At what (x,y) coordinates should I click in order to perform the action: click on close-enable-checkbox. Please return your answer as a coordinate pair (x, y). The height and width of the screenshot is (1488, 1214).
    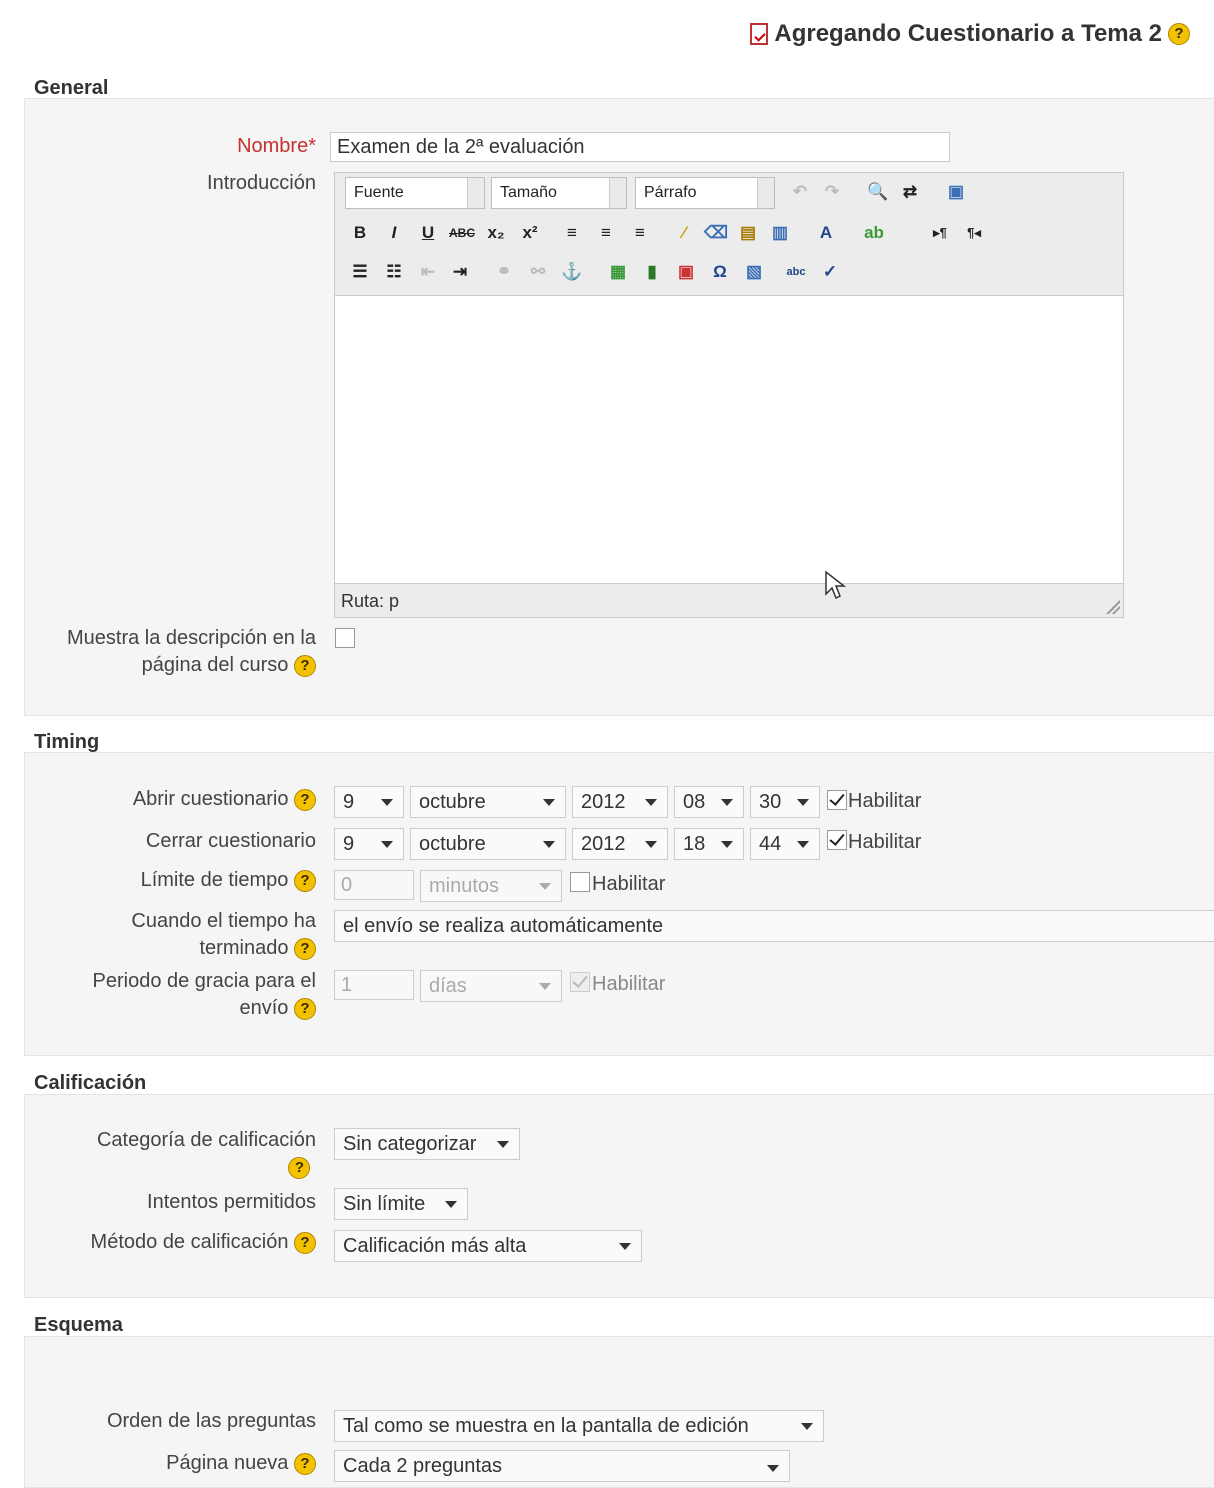
    Looking at the image, I should click on (837, 840).